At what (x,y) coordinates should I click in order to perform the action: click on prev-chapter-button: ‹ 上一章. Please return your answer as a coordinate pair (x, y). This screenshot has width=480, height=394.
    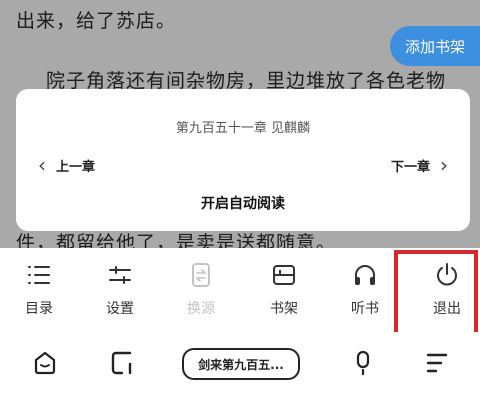
    Looking at the image, I should click on (66, 165).